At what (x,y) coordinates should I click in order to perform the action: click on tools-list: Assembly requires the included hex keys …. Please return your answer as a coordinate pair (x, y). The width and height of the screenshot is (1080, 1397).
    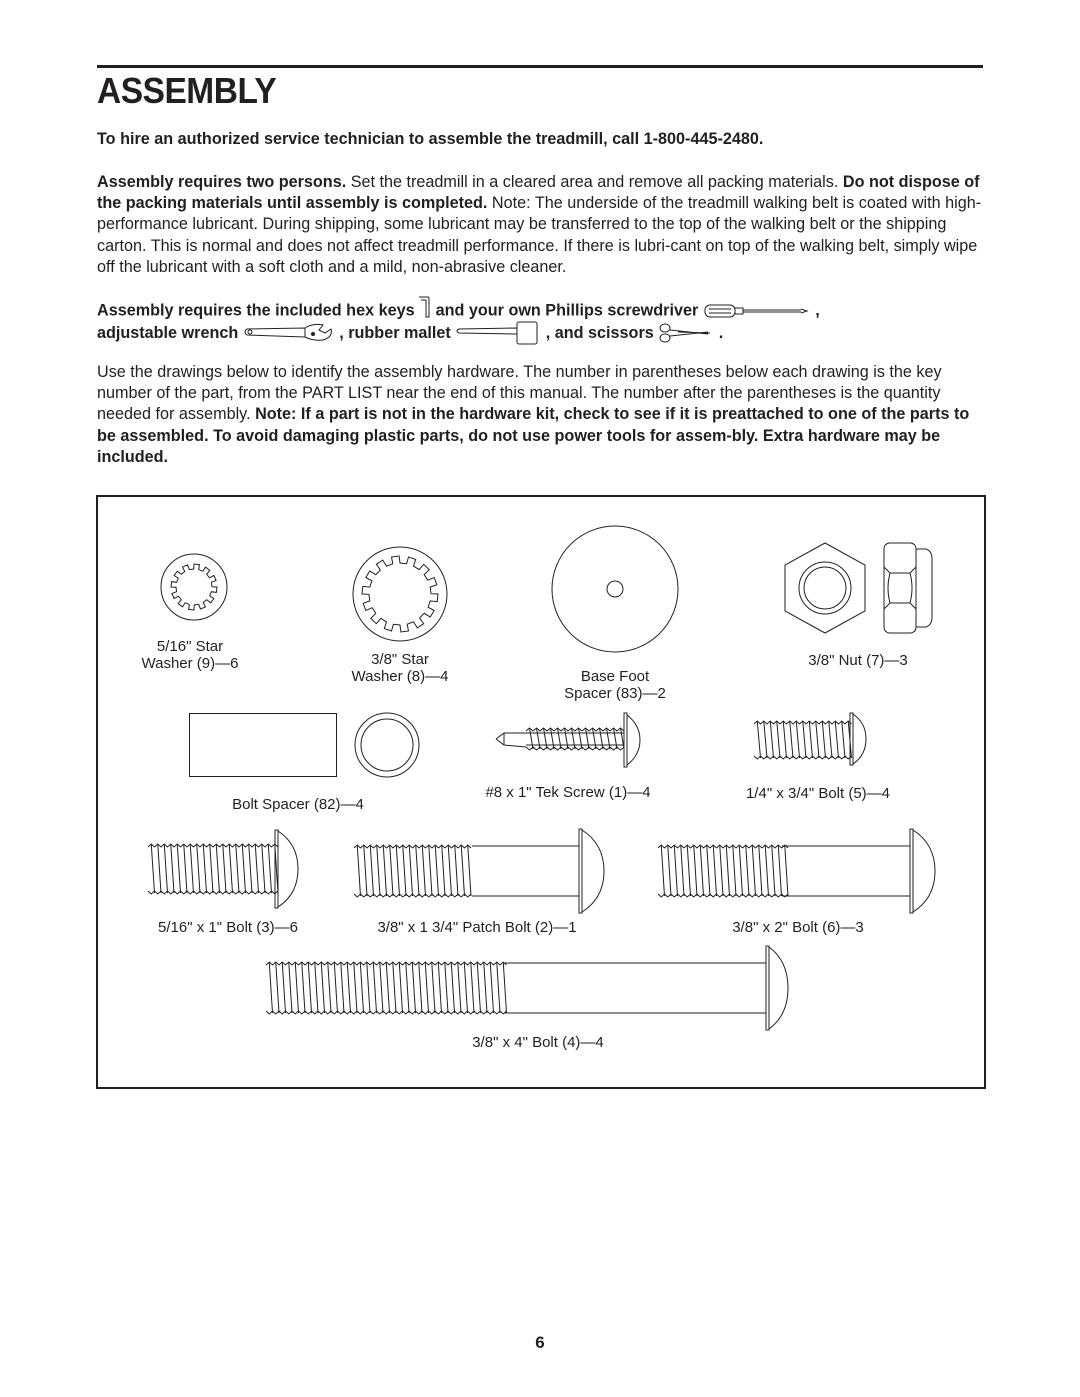
    Looking at the image, I should click on (547, 320).